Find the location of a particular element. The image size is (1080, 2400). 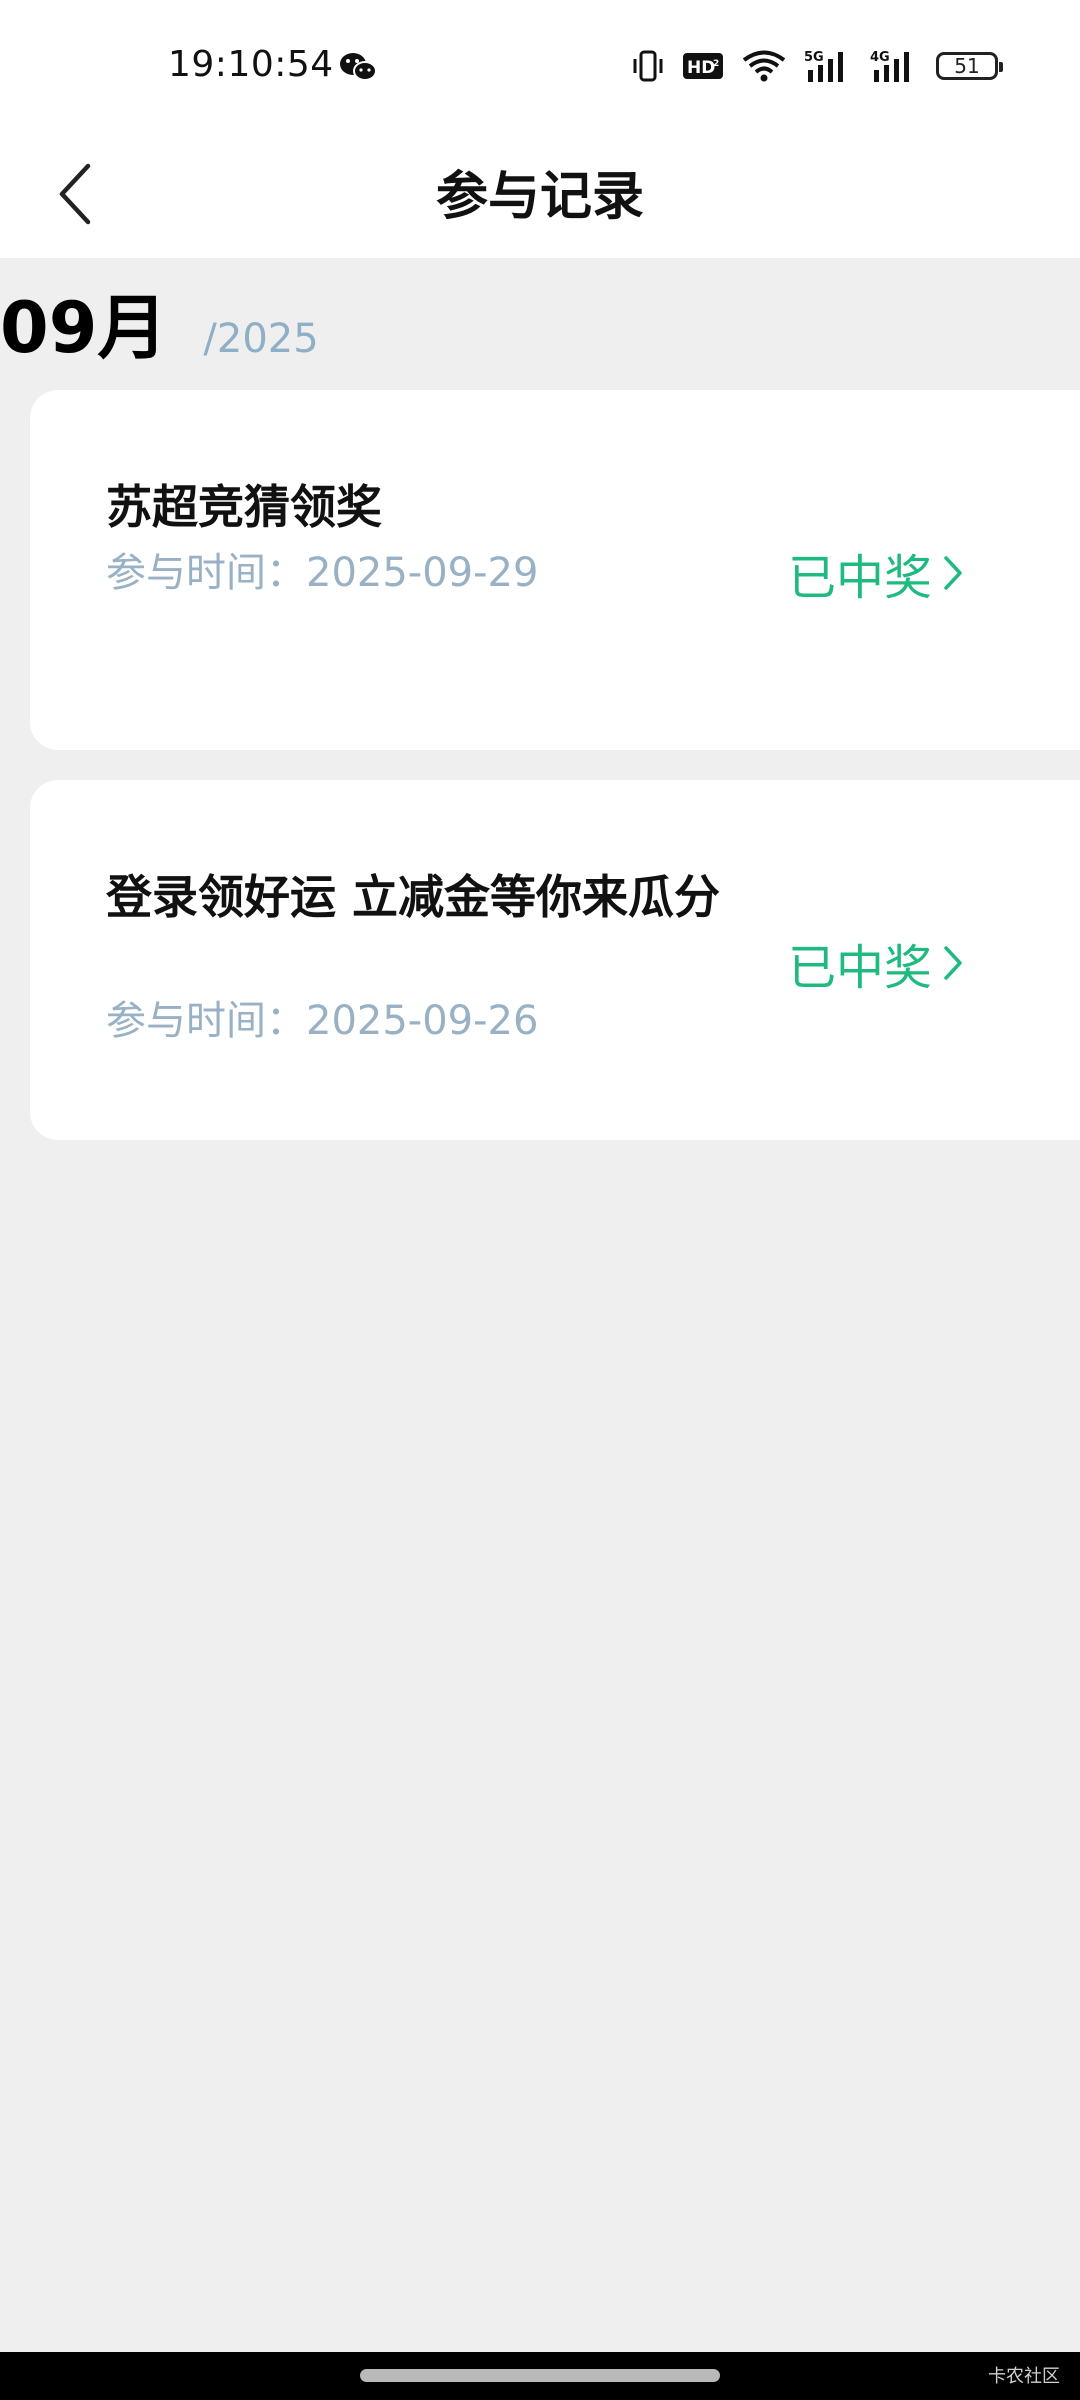

record-title: 苏超竞猜领奖 is located at coordinates (244, 507).